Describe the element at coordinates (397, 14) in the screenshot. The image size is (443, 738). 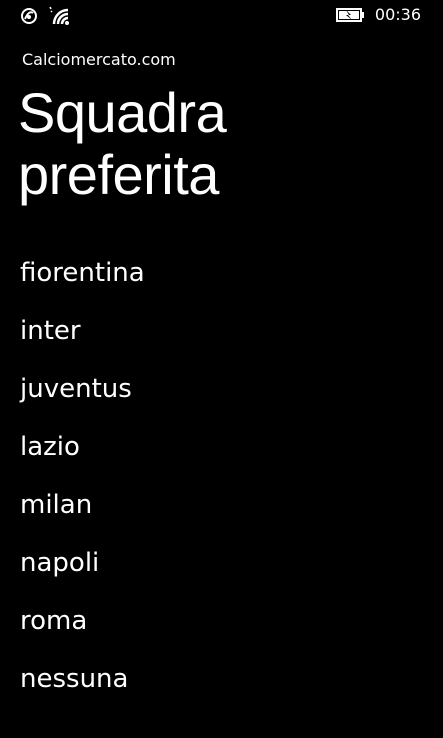
I see `status-time: 00:36` at that location.